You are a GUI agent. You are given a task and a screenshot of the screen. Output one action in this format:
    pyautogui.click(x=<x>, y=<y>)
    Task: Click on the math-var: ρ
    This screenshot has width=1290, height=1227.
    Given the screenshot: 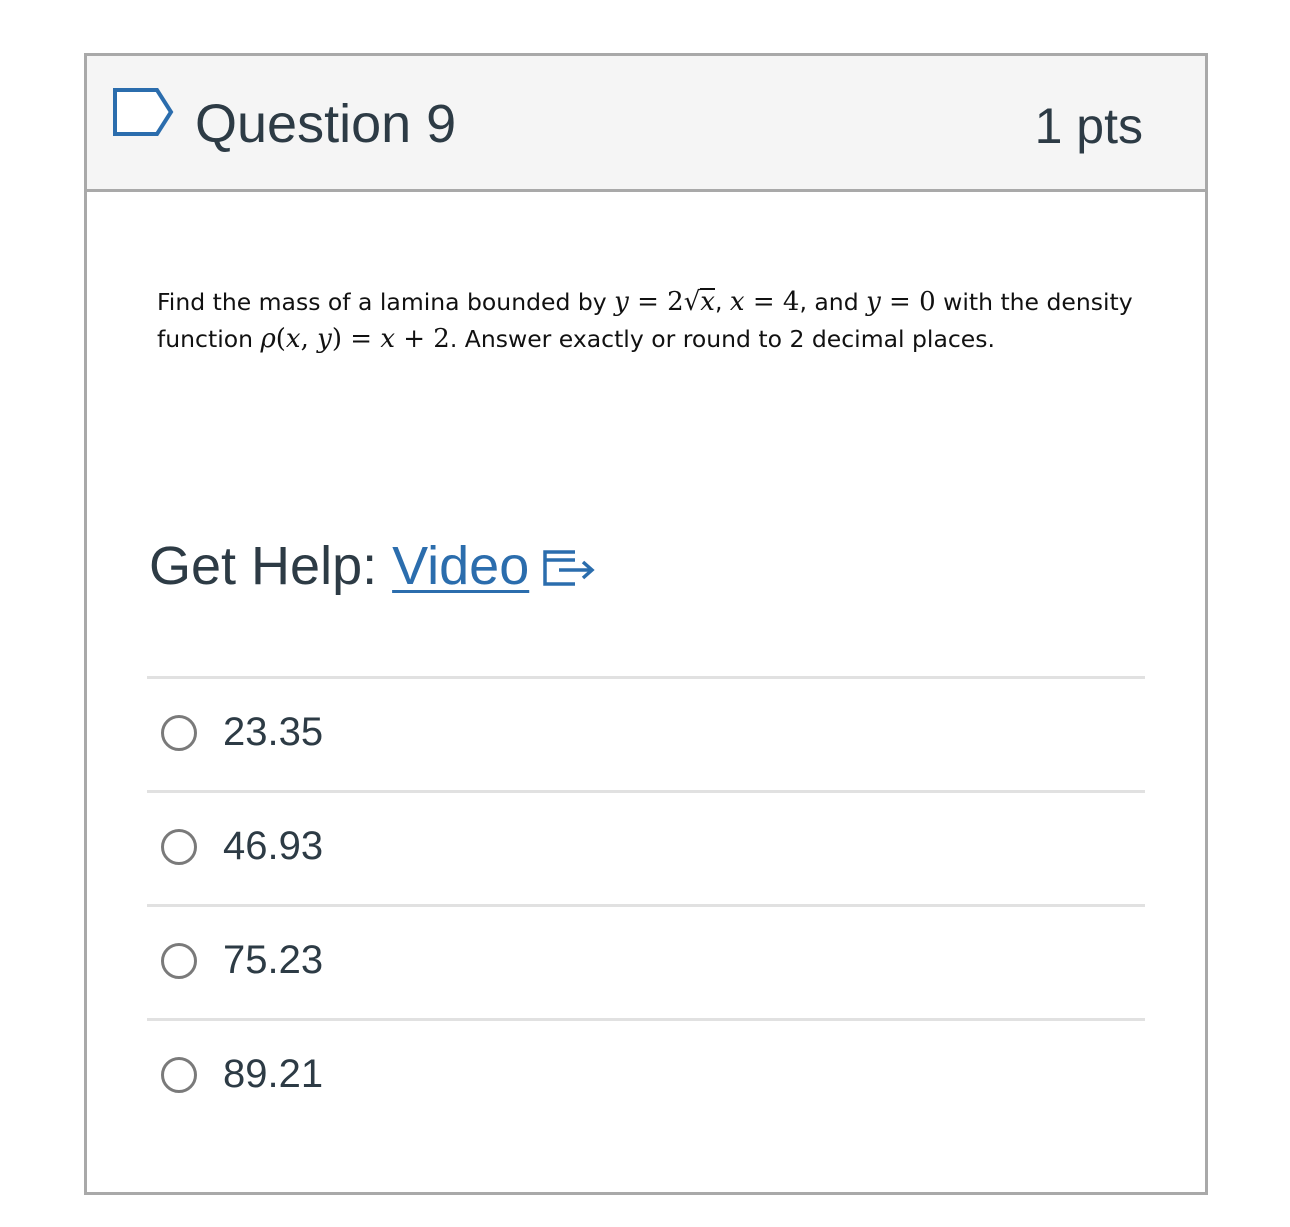 What is the action you would take?
    pyautogui.click(x=268, y=339)
    